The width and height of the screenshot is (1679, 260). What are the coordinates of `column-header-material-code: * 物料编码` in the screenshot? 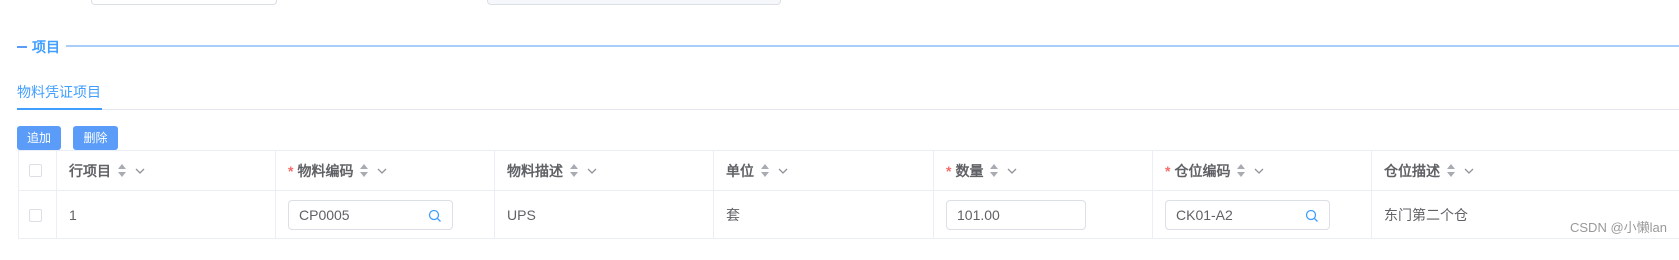 It's located at (385, 170).